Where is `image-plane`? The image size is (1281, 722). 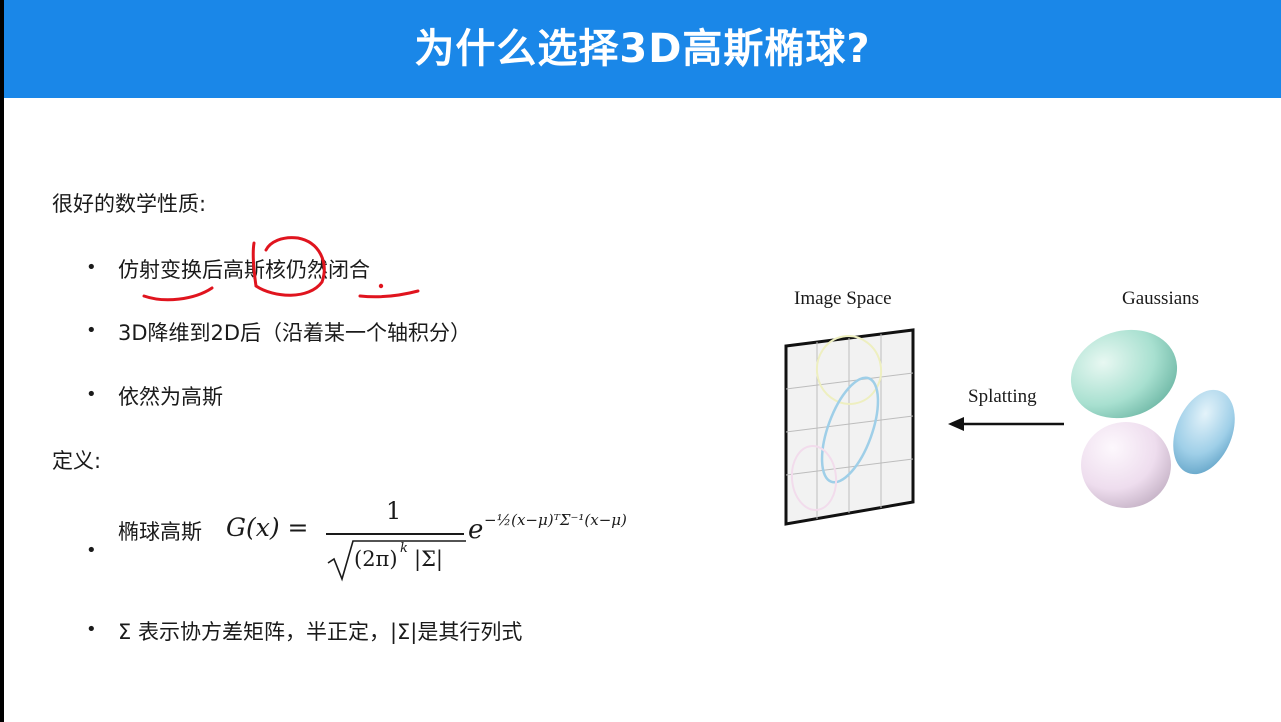
image-plane is located at coordinates (849, 427).